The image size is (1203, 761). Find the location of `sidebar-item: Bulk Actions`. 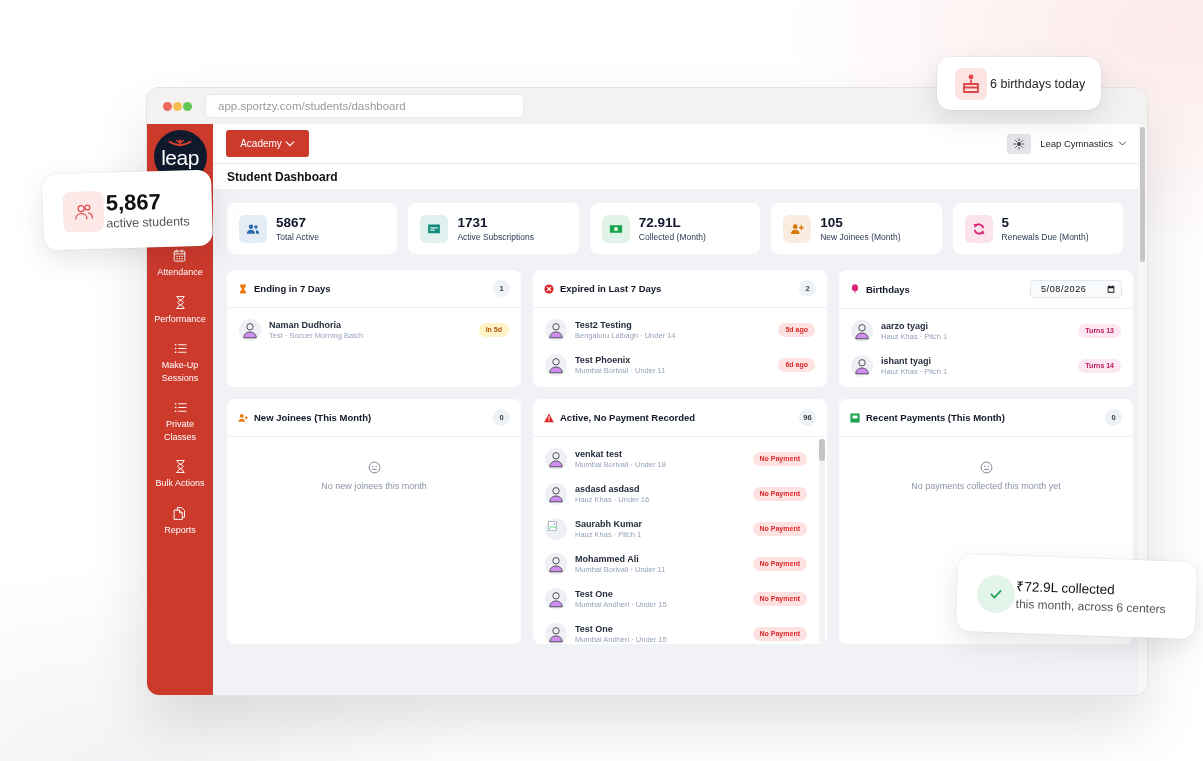

sidebar-item: Bulk Actions is located at coordinates (180, 474).